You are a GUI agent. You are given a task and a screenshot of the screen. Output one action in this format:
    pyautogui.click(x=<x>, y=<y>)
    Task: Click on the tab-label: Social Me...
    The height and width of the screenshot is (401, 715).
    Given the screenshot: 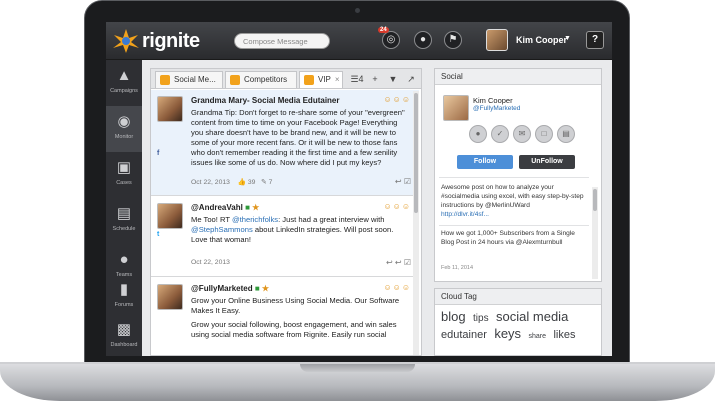 What is the action you would take?
    pyautogui.click(x=195, y=79)
    